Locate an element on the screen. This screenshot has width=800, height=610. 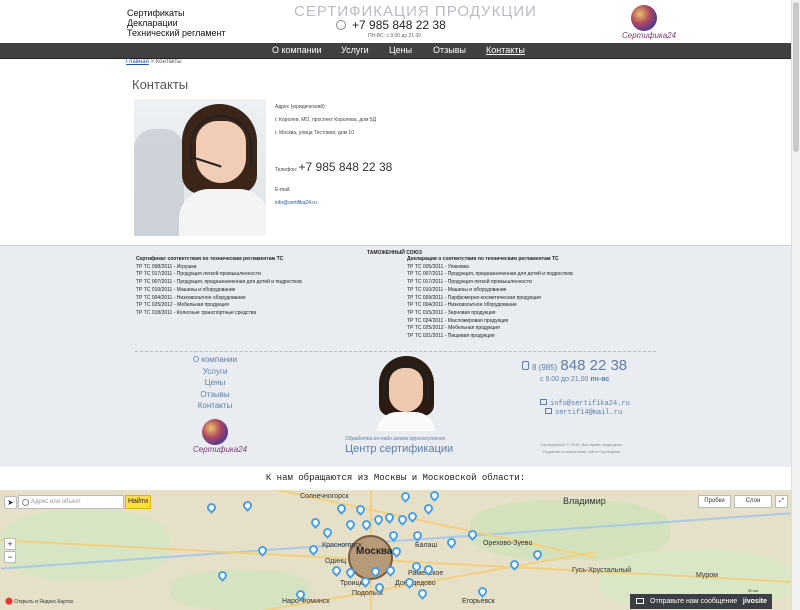
cert-item: ТР ТС 025/2012 - Мебельная продукция is located at coordinates (219, 306).